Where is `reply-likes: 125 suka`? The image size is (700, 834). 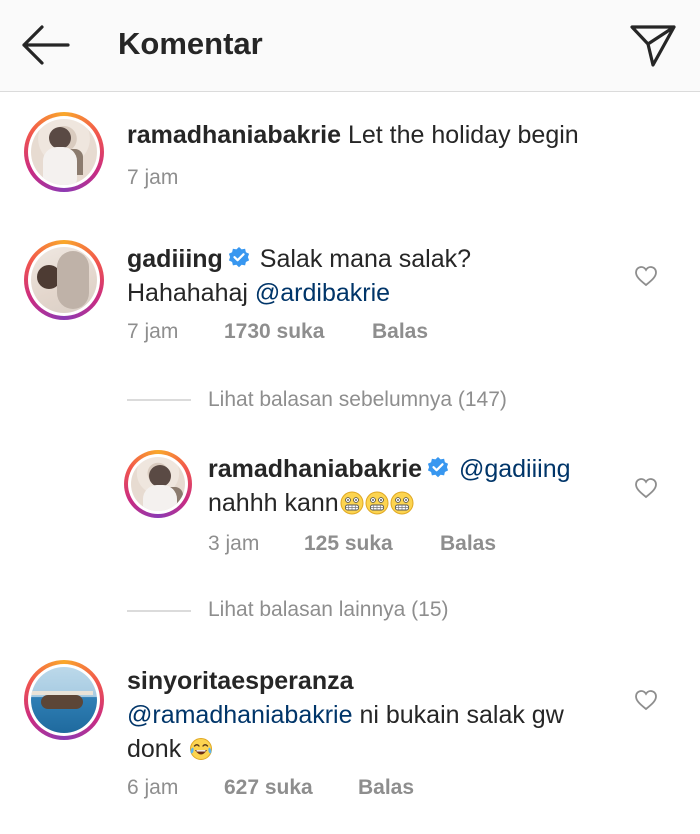 reply-likes: 125 suka is located at coordinates (348, 543).